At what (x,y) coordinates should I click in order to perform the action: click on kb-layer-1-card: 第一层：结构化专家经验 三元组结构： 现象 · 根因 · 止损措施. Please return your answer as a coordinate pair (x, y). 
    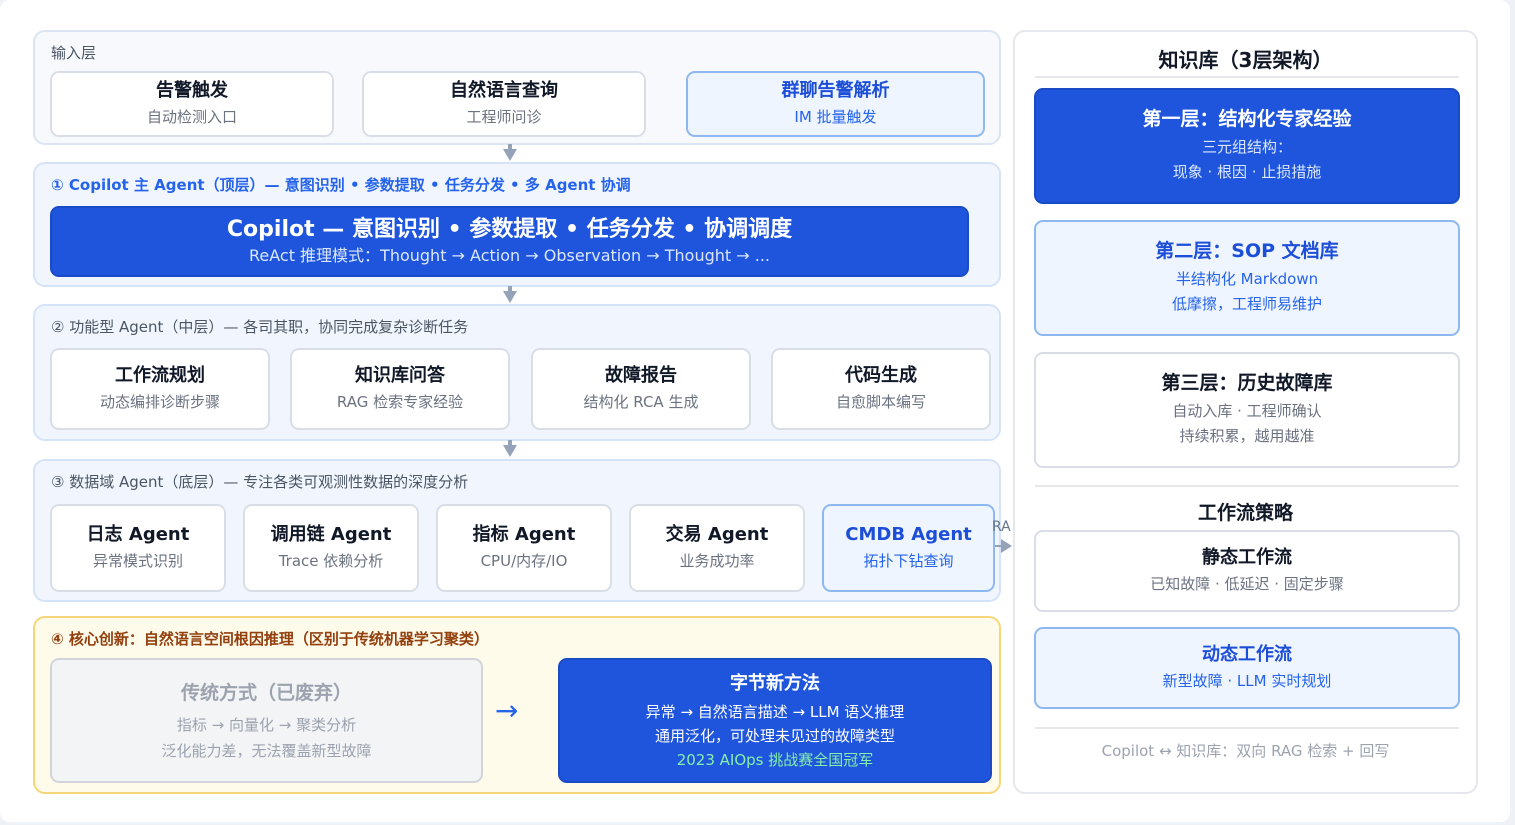
    Looking at the image, I should click on (1247, 146).